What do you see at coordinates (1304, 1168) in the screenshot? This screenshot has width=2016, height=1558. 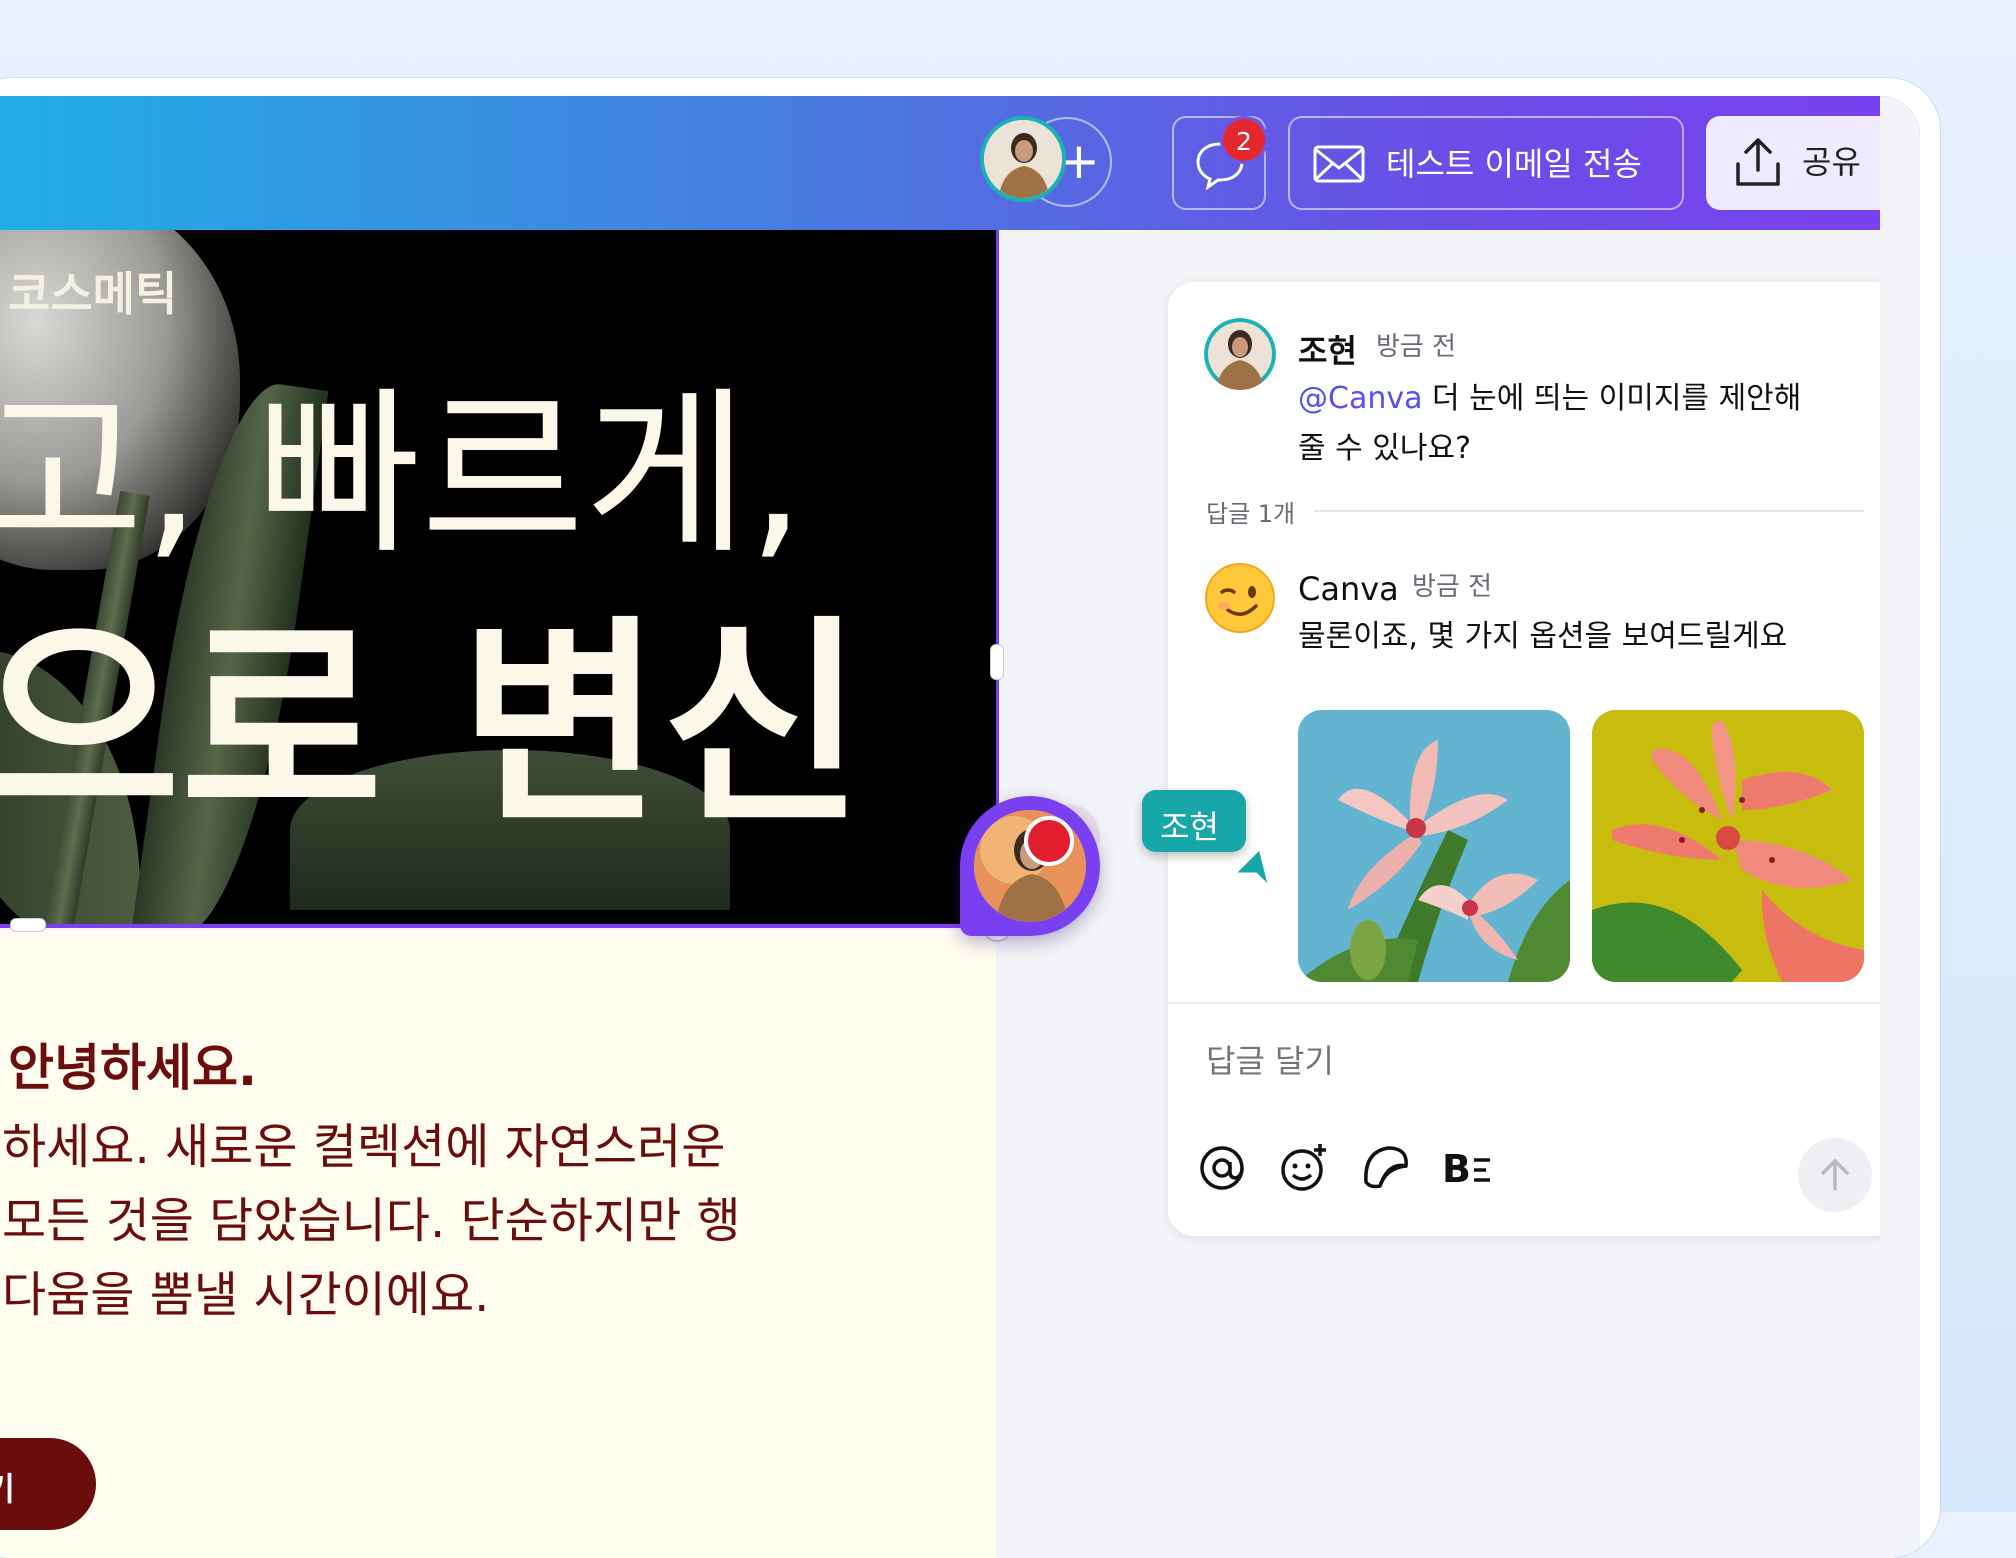 I see `emoji-add-icon` at bounding box center [1304, 1168].